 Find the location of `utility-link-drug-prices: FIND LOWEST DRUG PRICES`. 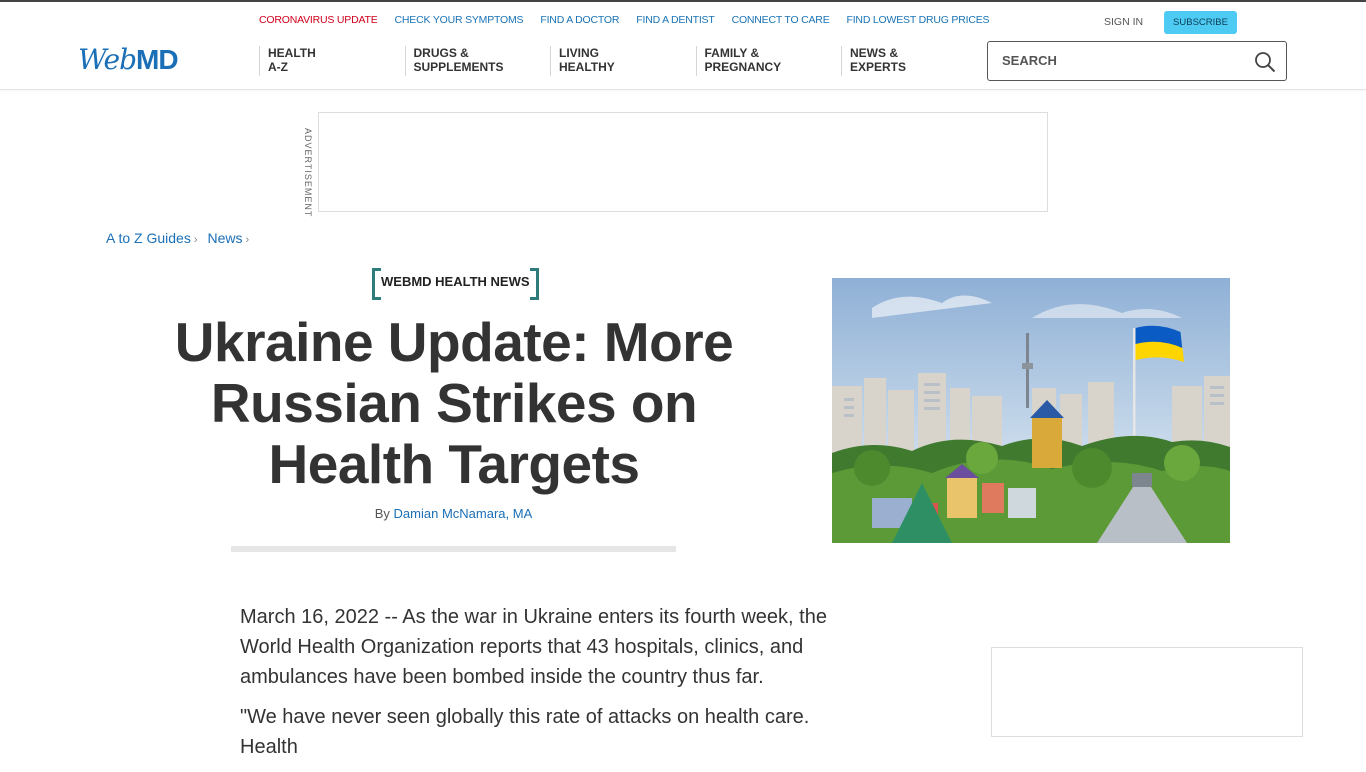

utility-link-drug-prices: FIND LOWEST DRUG PRICES is located at coordinates (918, 20).